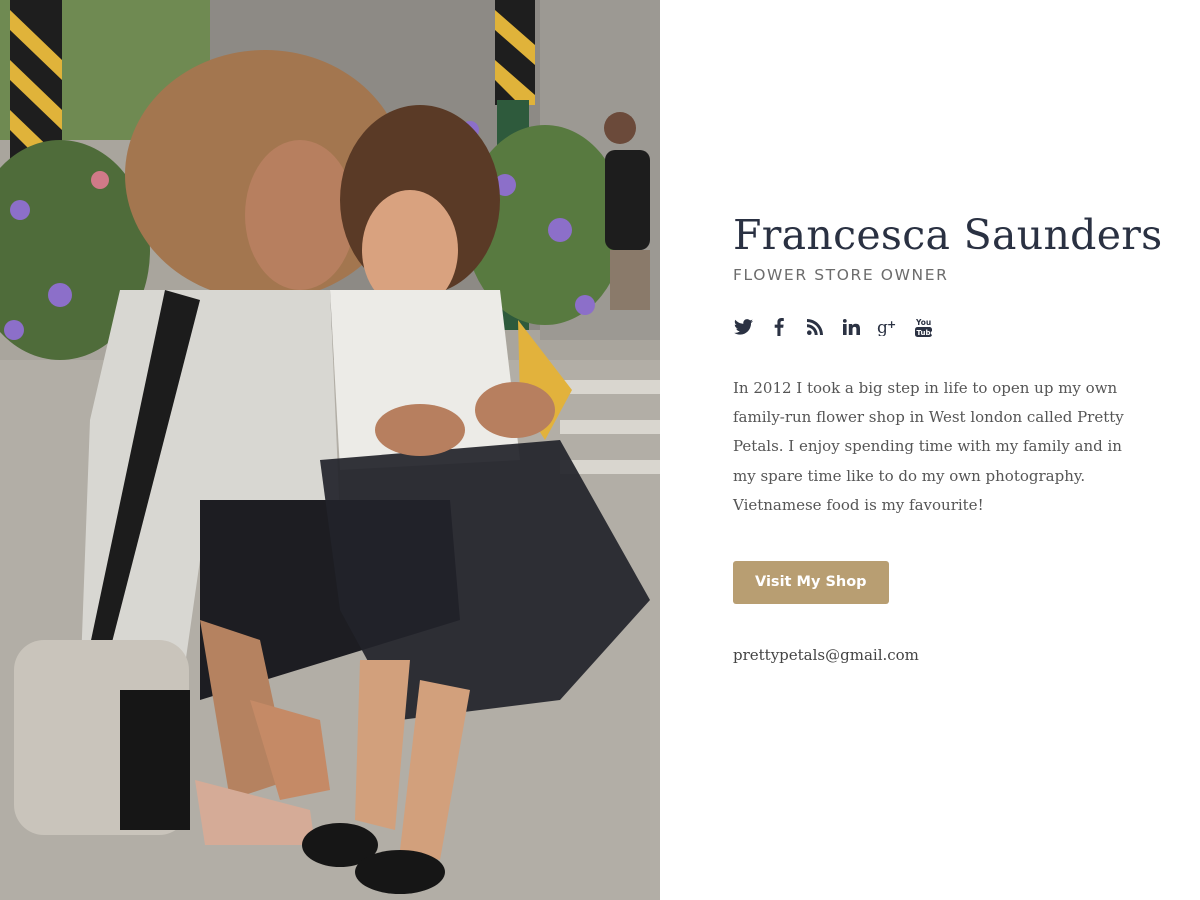 This screenshot has height=900, width=1200. Describe the element at coordinates (938, 655) in the screenshot. I see `email-link: prettypetals@gmail.com` at that location.